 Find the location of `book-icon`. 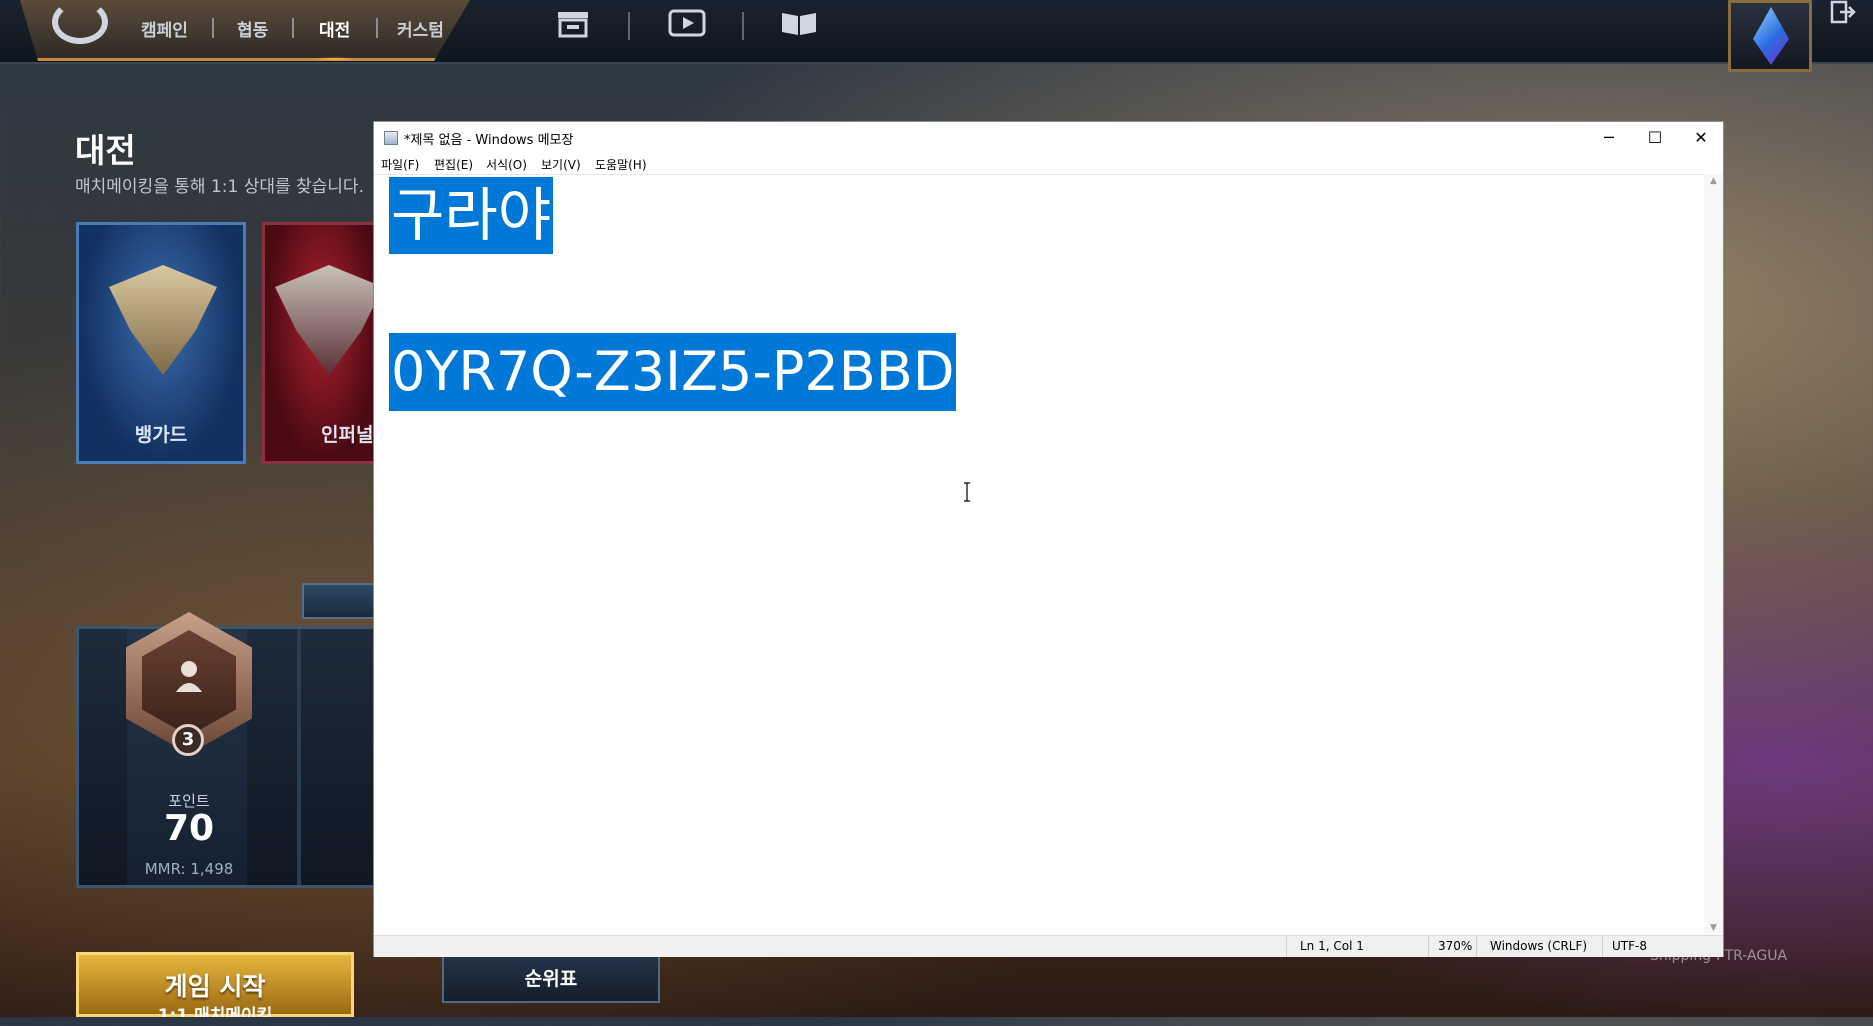

book-icon is located at coordinates (799, 24).